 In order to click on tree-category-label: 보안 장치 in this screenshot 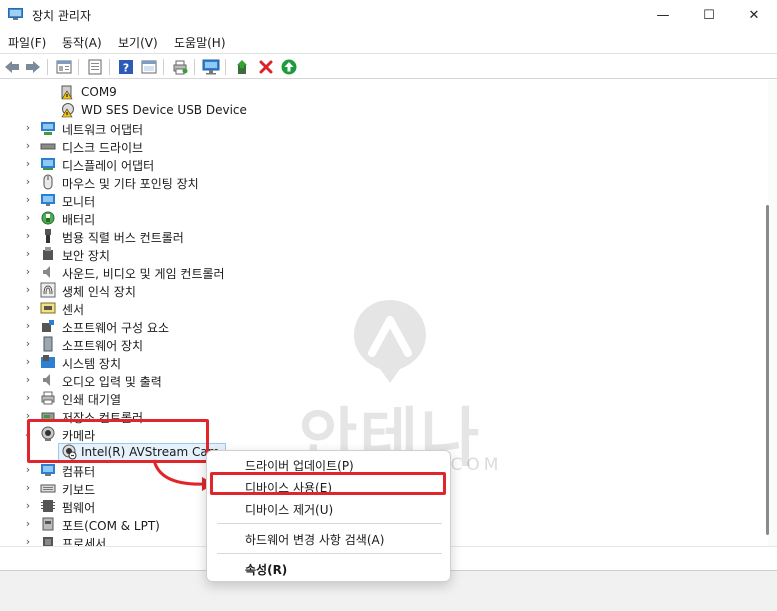, I will do `click(86, 256)`.